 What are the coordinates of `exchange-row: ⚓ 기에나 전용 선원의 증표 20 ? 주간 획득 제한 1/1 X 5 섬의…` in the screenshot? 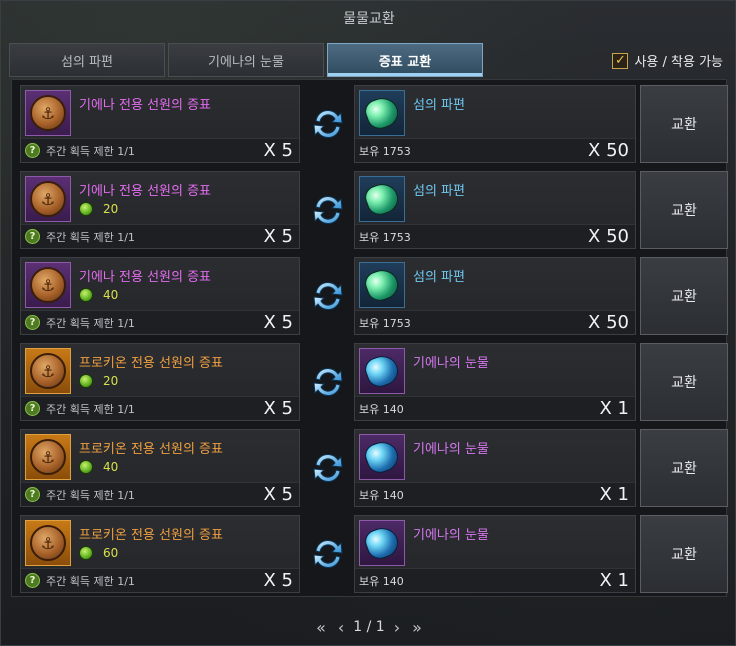 It's located at (372, 209).